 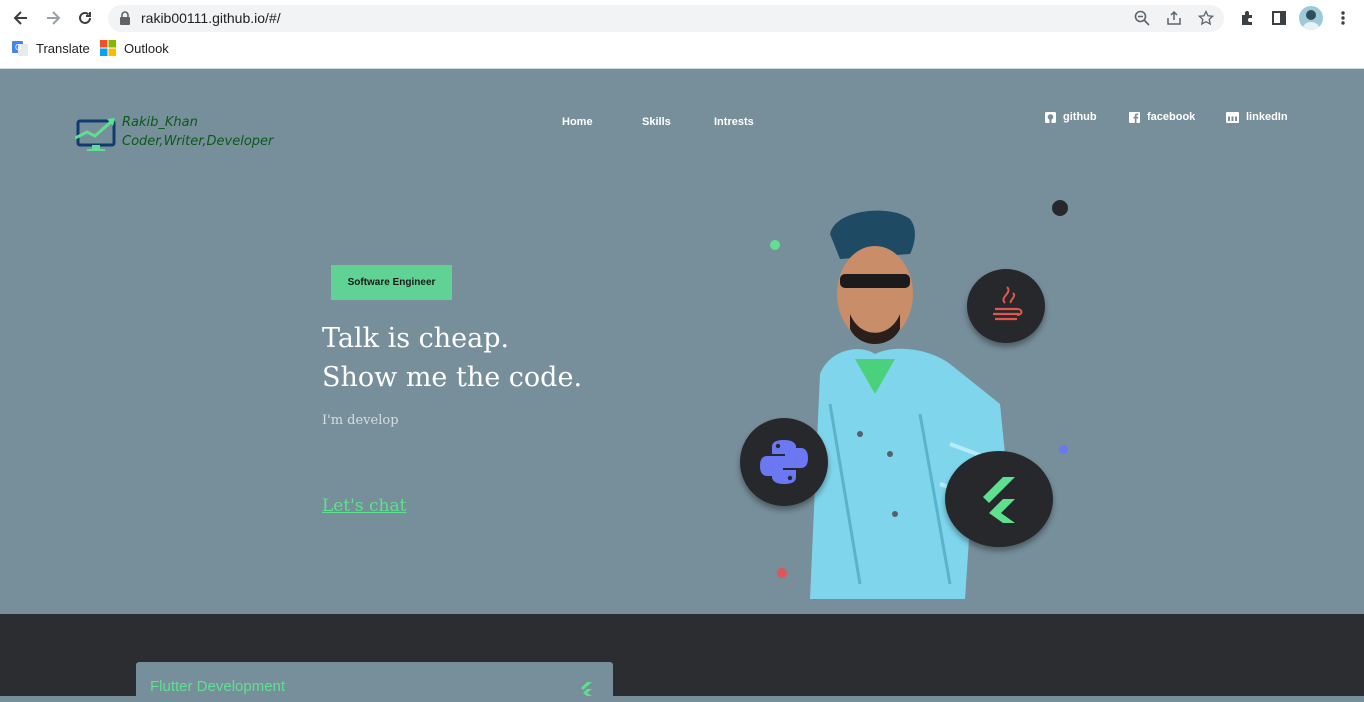 What do you see at coordinates (1080, 117) in the screenshot?
I see `social-label: github` at bounding box center [1080, 117].